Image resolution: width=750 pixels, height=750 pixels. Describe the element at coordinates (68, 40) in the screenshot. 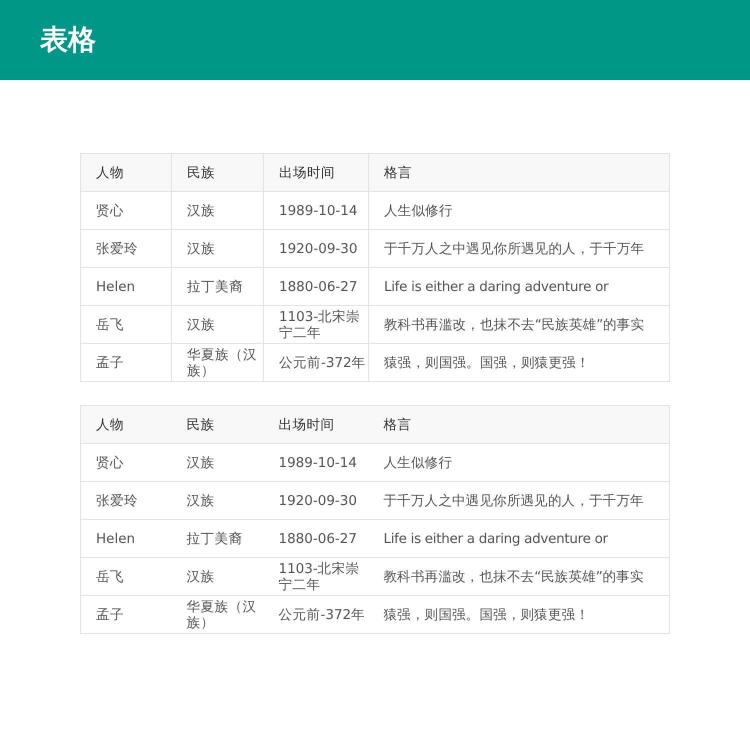

I see `page-title: 表格` at that location.